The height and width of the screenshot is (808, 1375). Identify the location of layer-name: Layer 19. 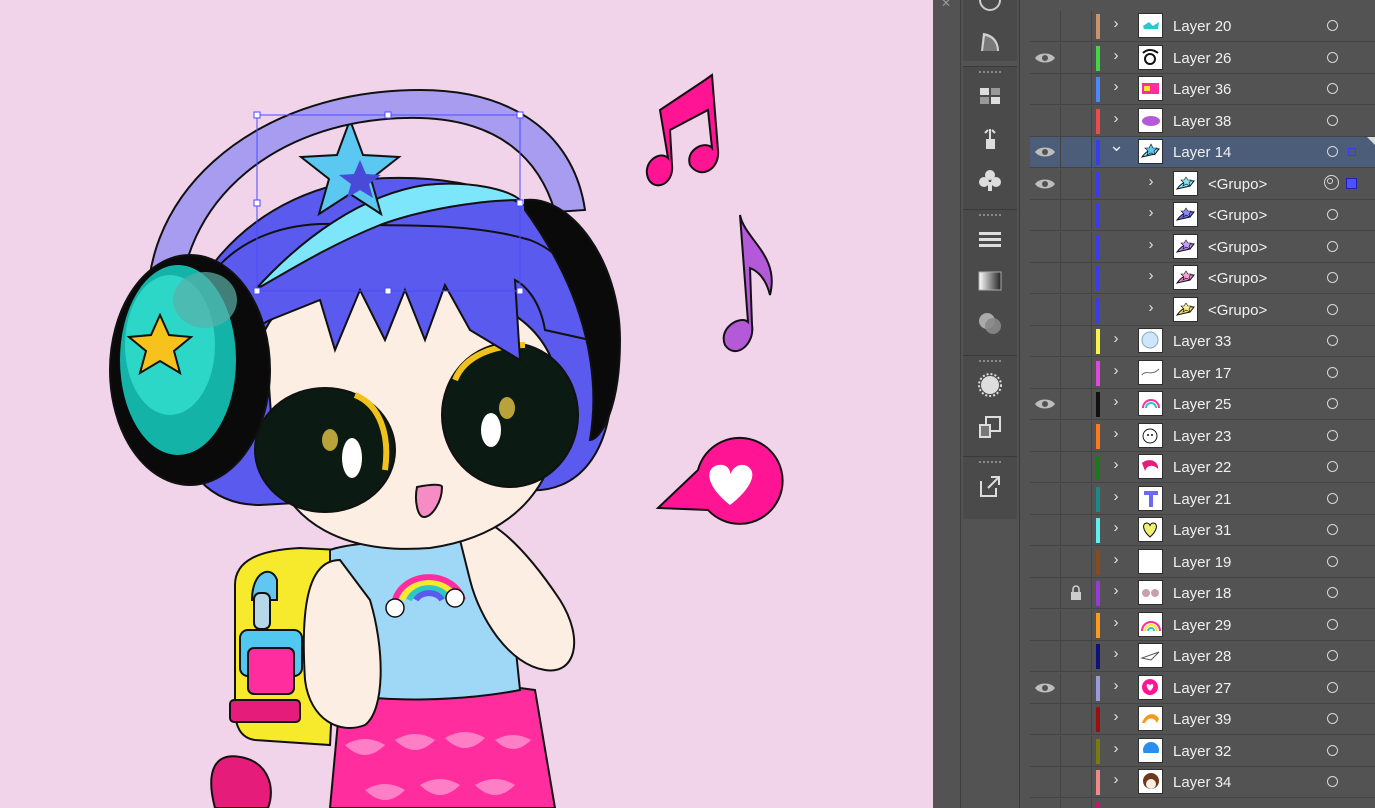
(1202, 562).